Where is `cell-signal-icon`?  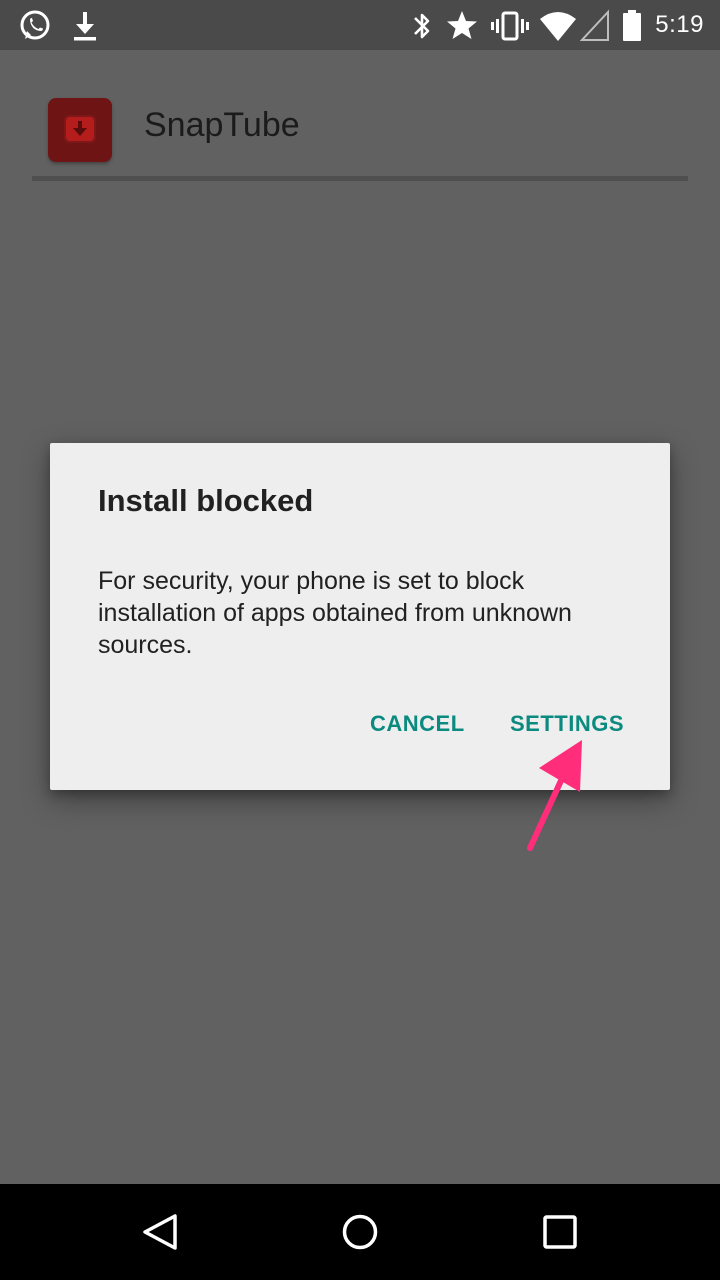 cell-signal-icon is located at coordinates (594, 25).